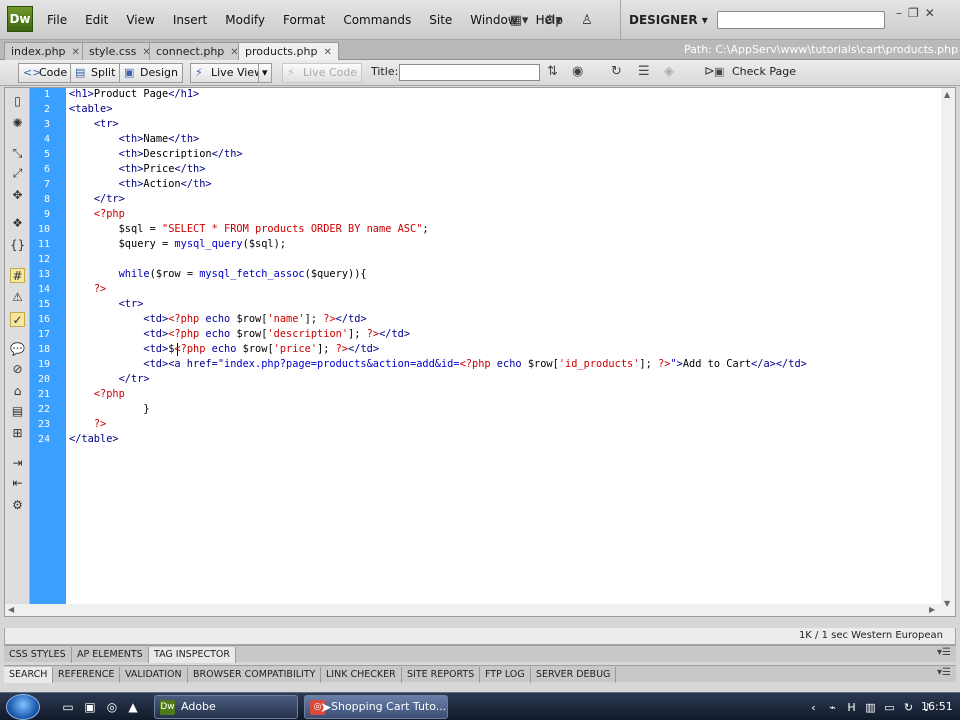  What do you see at coordinates (440, 20) in the screenshot?
I see `menu-site: Site` at bounding box center [440, 20].